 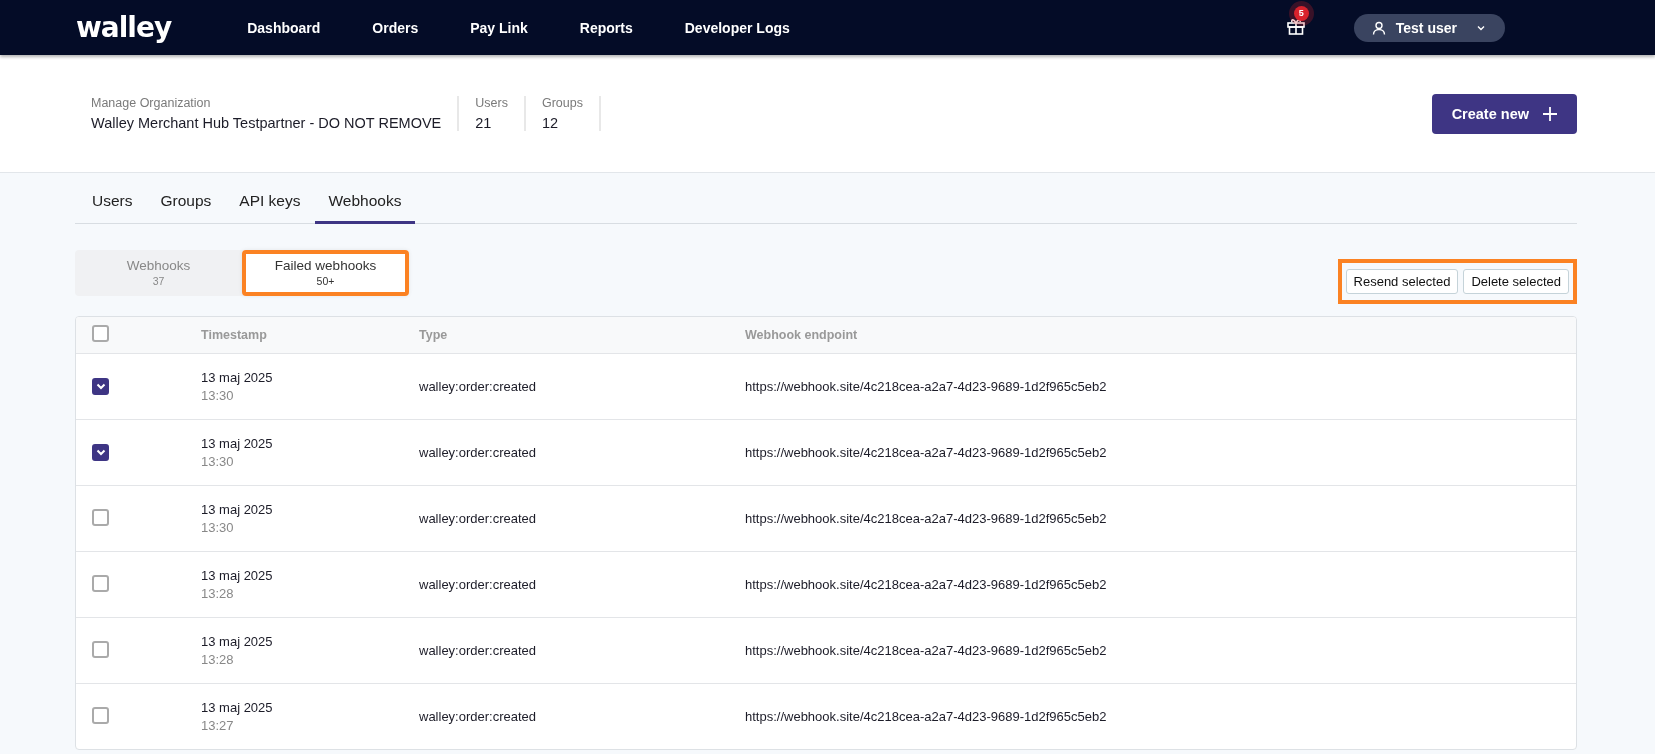 What do you see at coordinates (151, 103) in the screenshot?
I see `organization-label: Manage Organization` at bounding box center [151, 103].